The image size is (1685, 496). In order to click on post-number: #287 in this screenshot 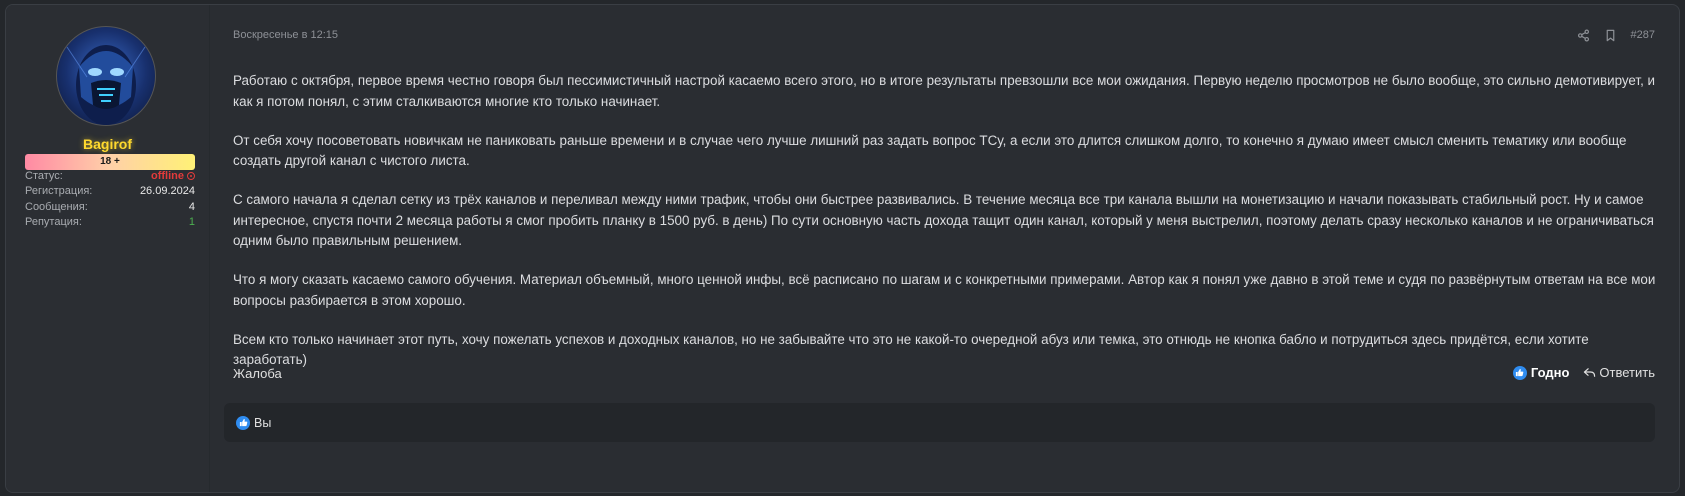, I will do `click(1643, 35)`.